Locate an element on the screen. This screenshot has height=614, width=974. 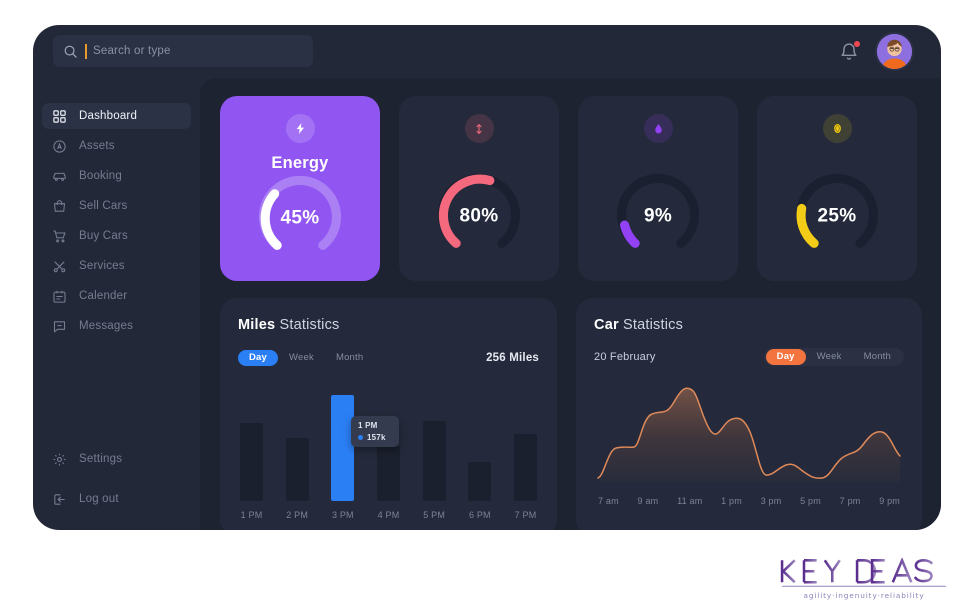
axis-tick: 9 pm is located at coordinates (889, 501).